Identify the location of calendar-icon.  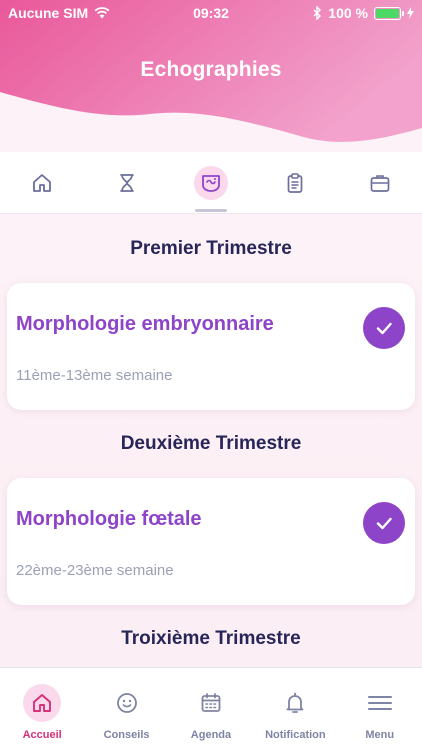
(211, 702).